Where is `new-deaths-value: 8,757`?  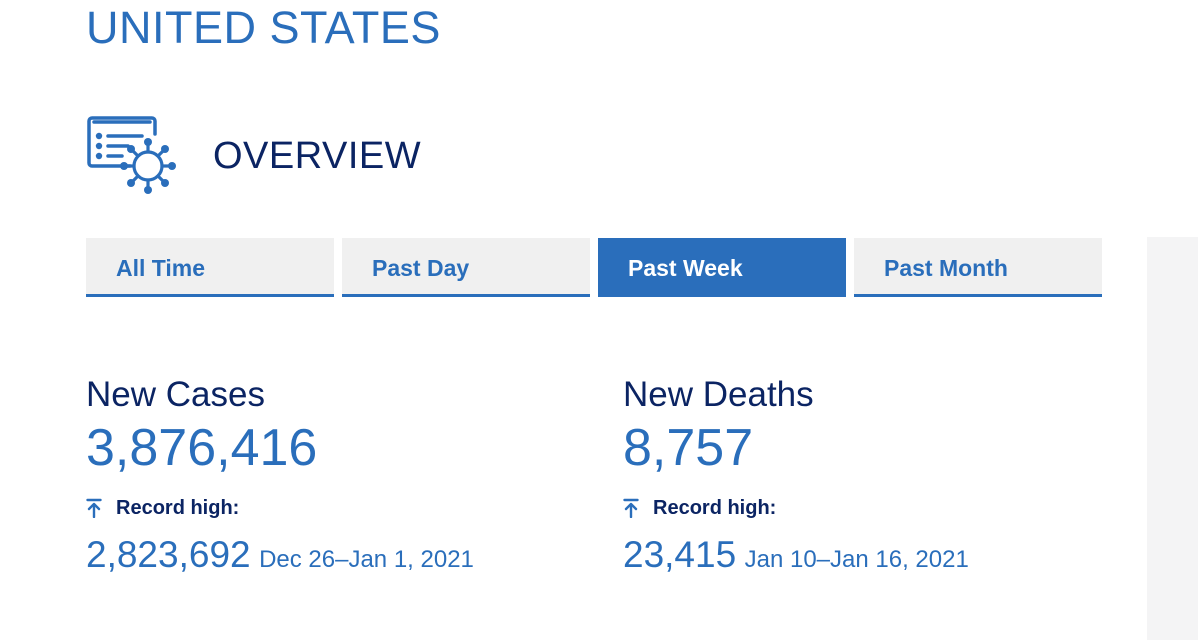 new-deaths-value: 8,757 is located at coordinates (688, 448).